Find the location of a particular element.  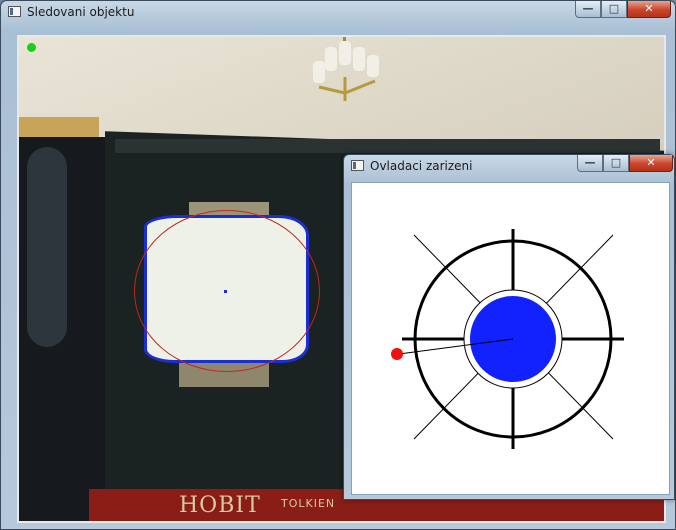

main-window-title: Sledovani objektu is located at coordinates (81, 12).